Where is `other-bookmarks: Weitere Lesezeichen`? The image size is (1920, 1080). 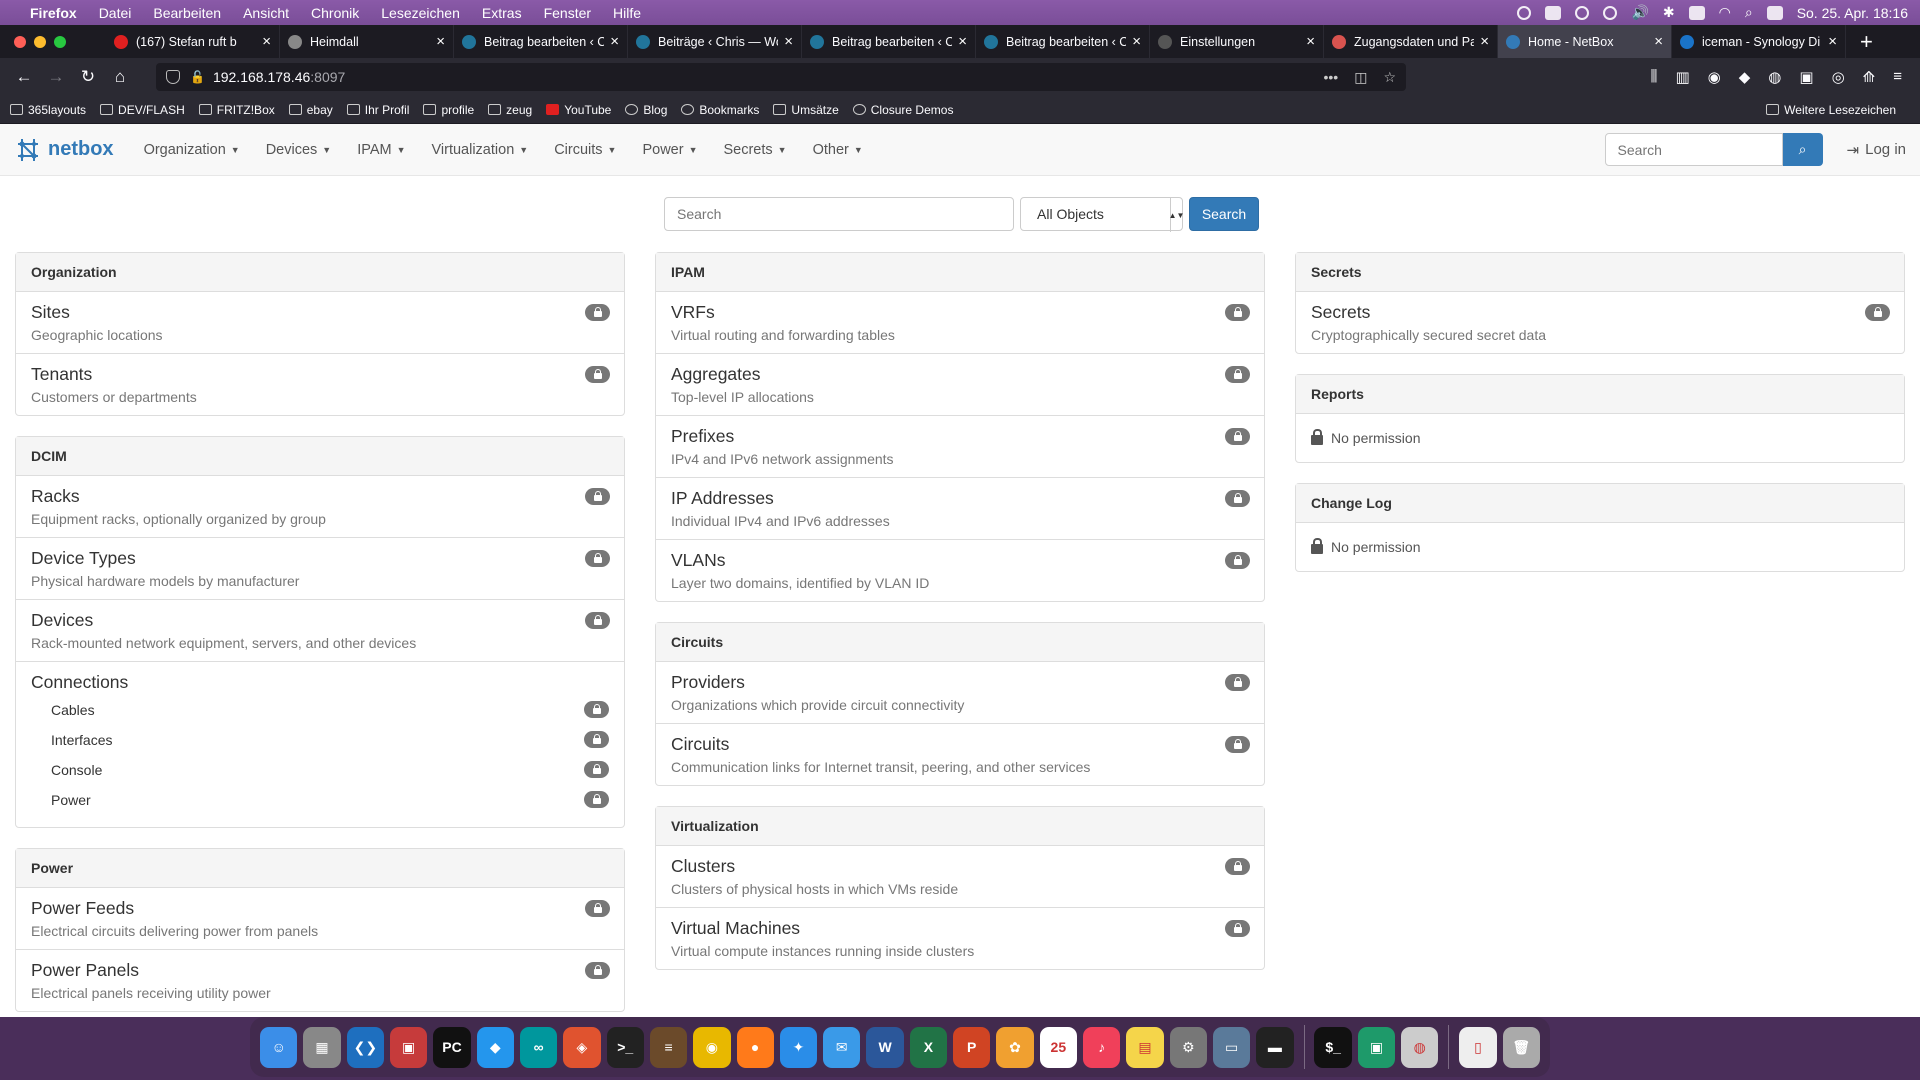
other-bookmarks: Weitere Lesezeichen is located at coordinates (1831, 110).